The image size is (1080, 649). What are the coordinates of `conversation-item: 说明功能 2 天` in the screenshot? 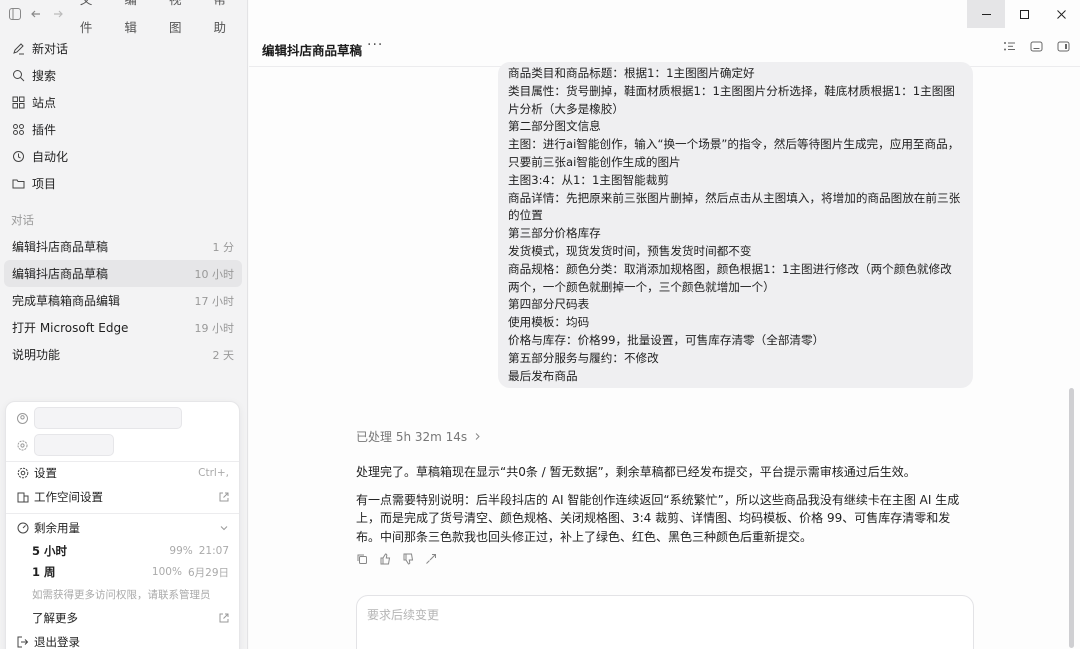 It's located at (123, 354).